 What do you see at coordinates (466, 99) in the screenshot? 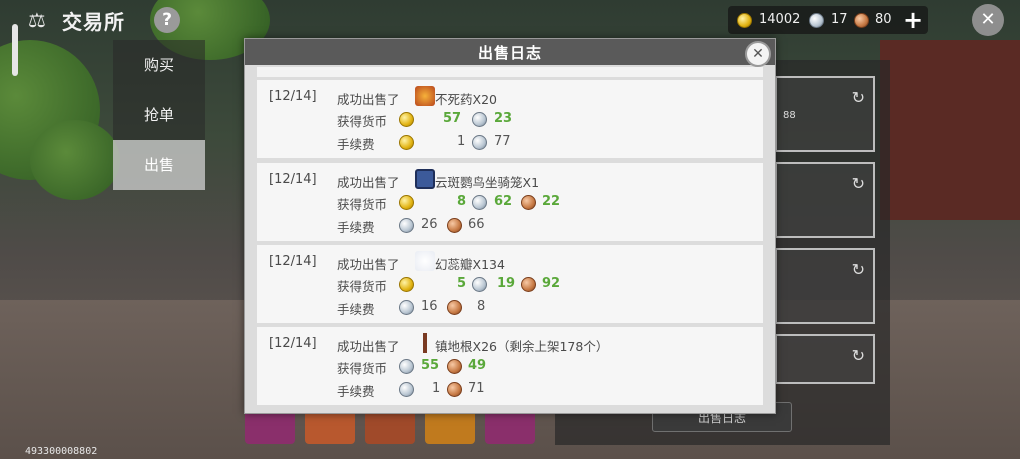
I see `entry-item-name: 不死药X20` at bounding box center [466, 99].